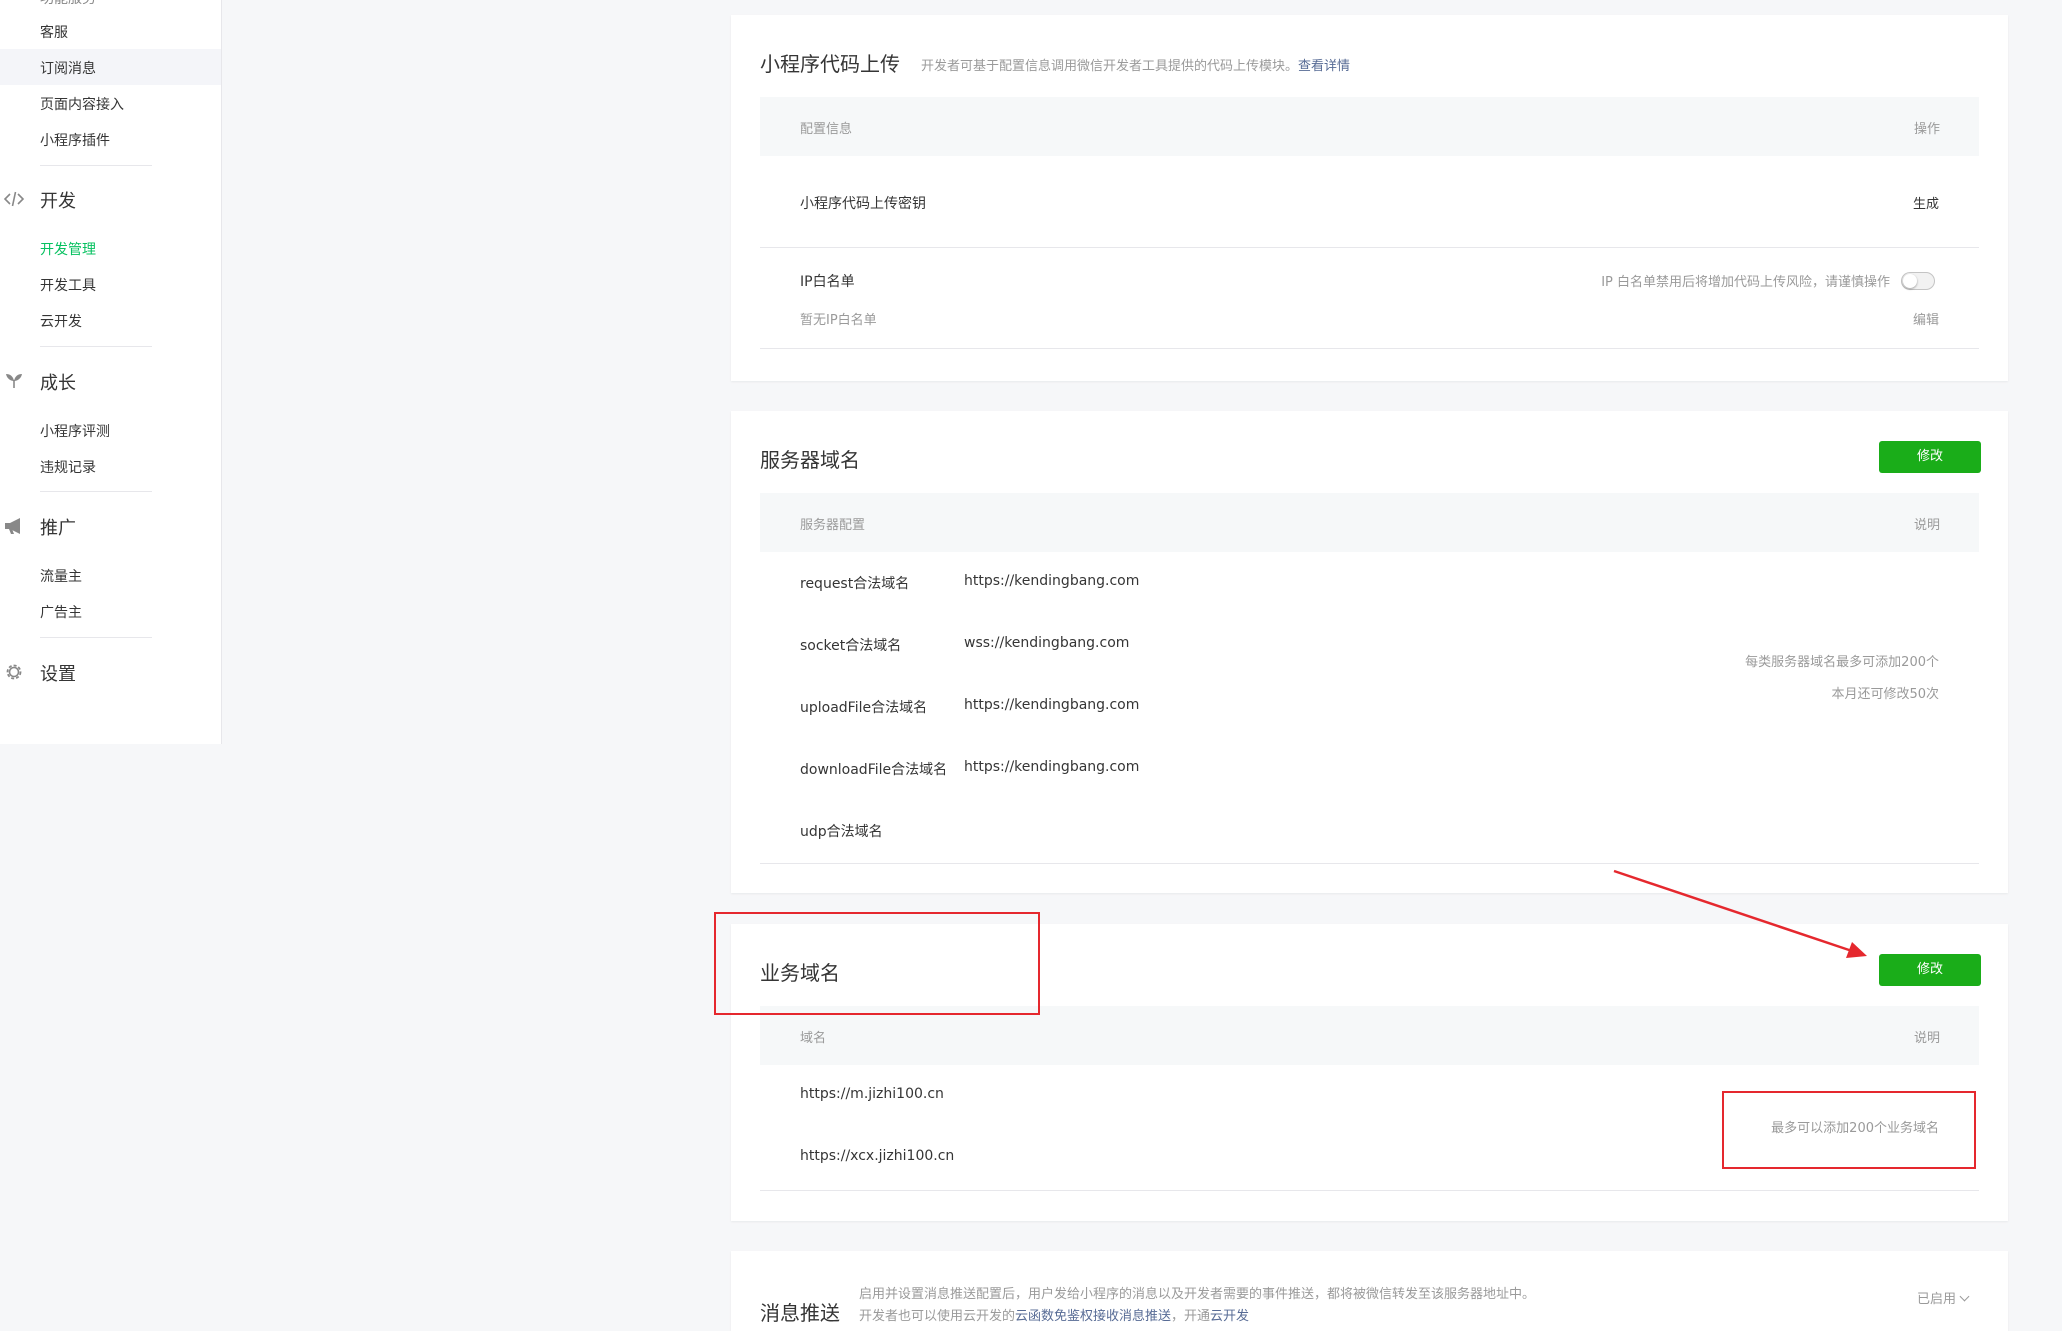 Image resolution: width=2062 pixels, height=1331 pixels. Describe the element at coordinates (872, 1094) in the screenshot. I see `business-domain-item: https://m.jizhi100.cn` at that location.